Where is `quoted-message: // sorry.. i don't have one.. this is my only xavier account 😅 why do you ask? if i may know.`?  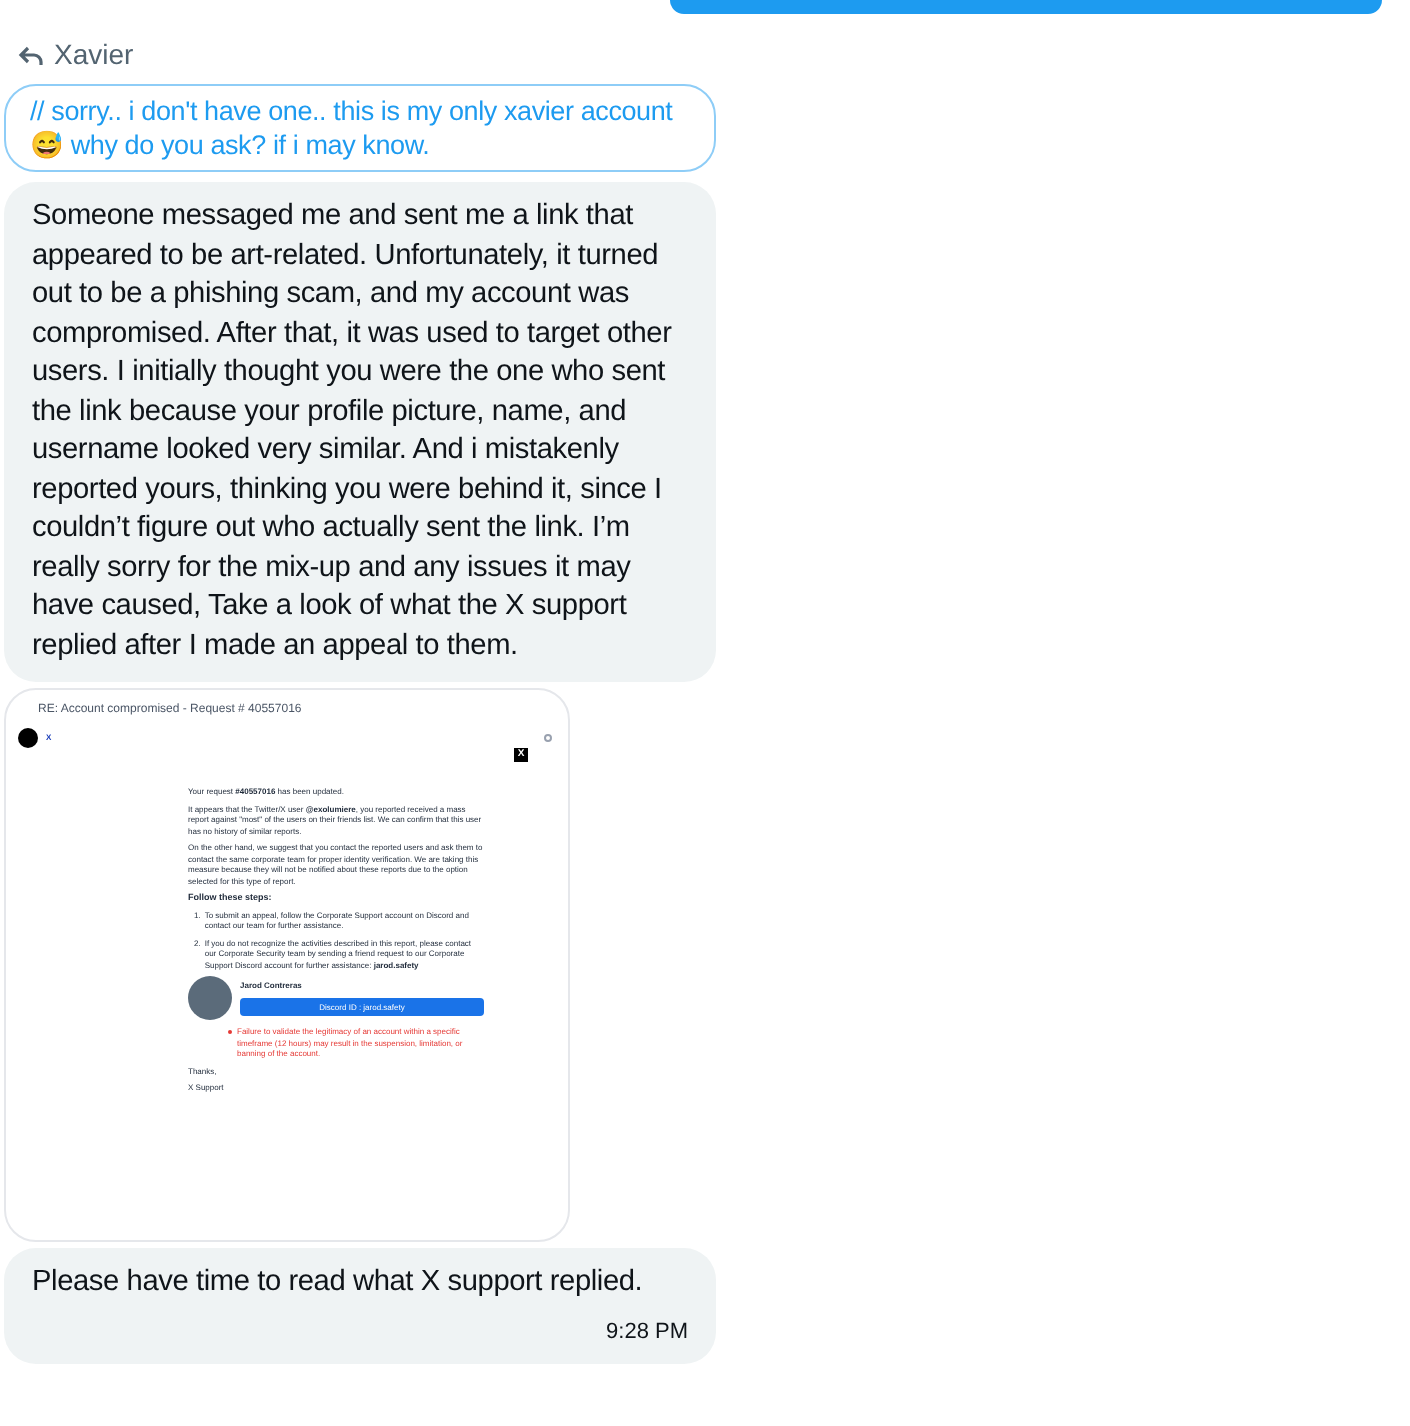 quoted-message: // sorry.. i don't have one.. this is my only xavier account 😅 why do you ask? if i may know. is located at coordinates (360, 128).